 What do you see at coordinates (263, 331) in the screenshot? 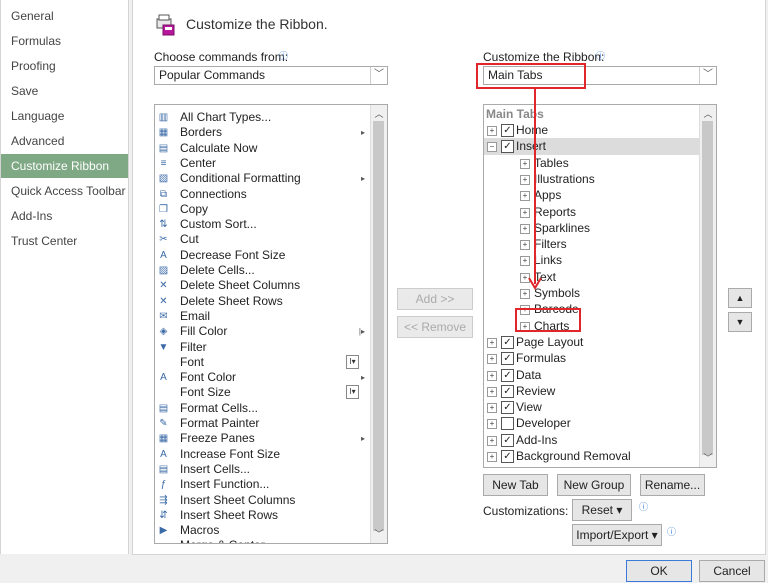
I see `command-item: ◈ Fill Color |▸` at bounding box center [263, 331].